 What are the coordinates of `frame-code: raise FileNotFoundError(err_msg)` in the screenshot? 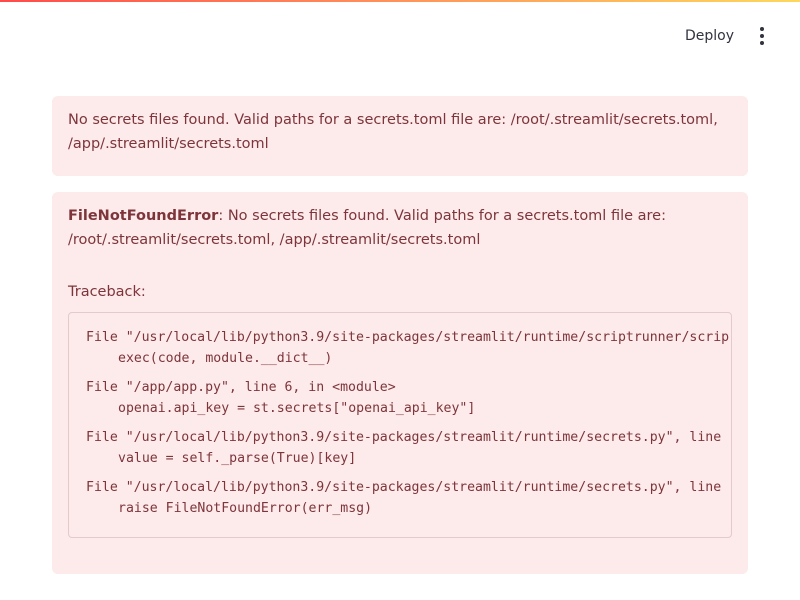 It's located at (245, 508).